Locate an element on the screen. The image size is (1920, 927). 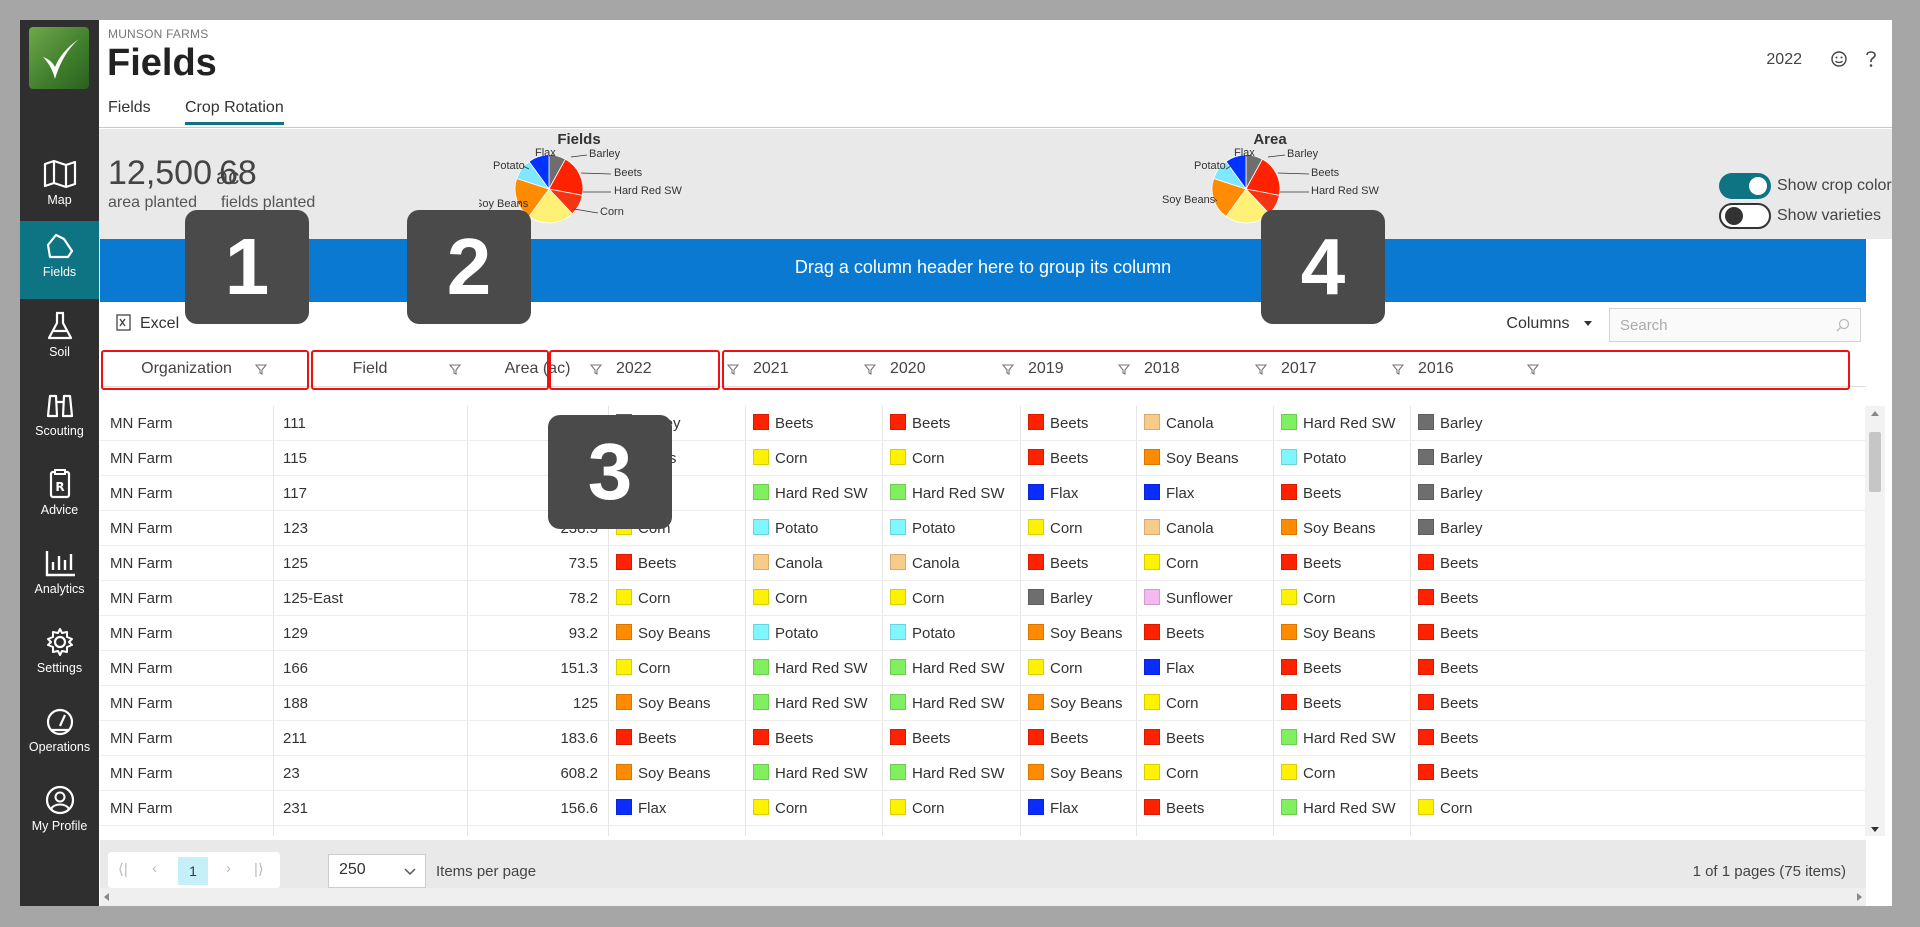
sidebar-item-scouting: Scouting is located at coordinates (59, 419).